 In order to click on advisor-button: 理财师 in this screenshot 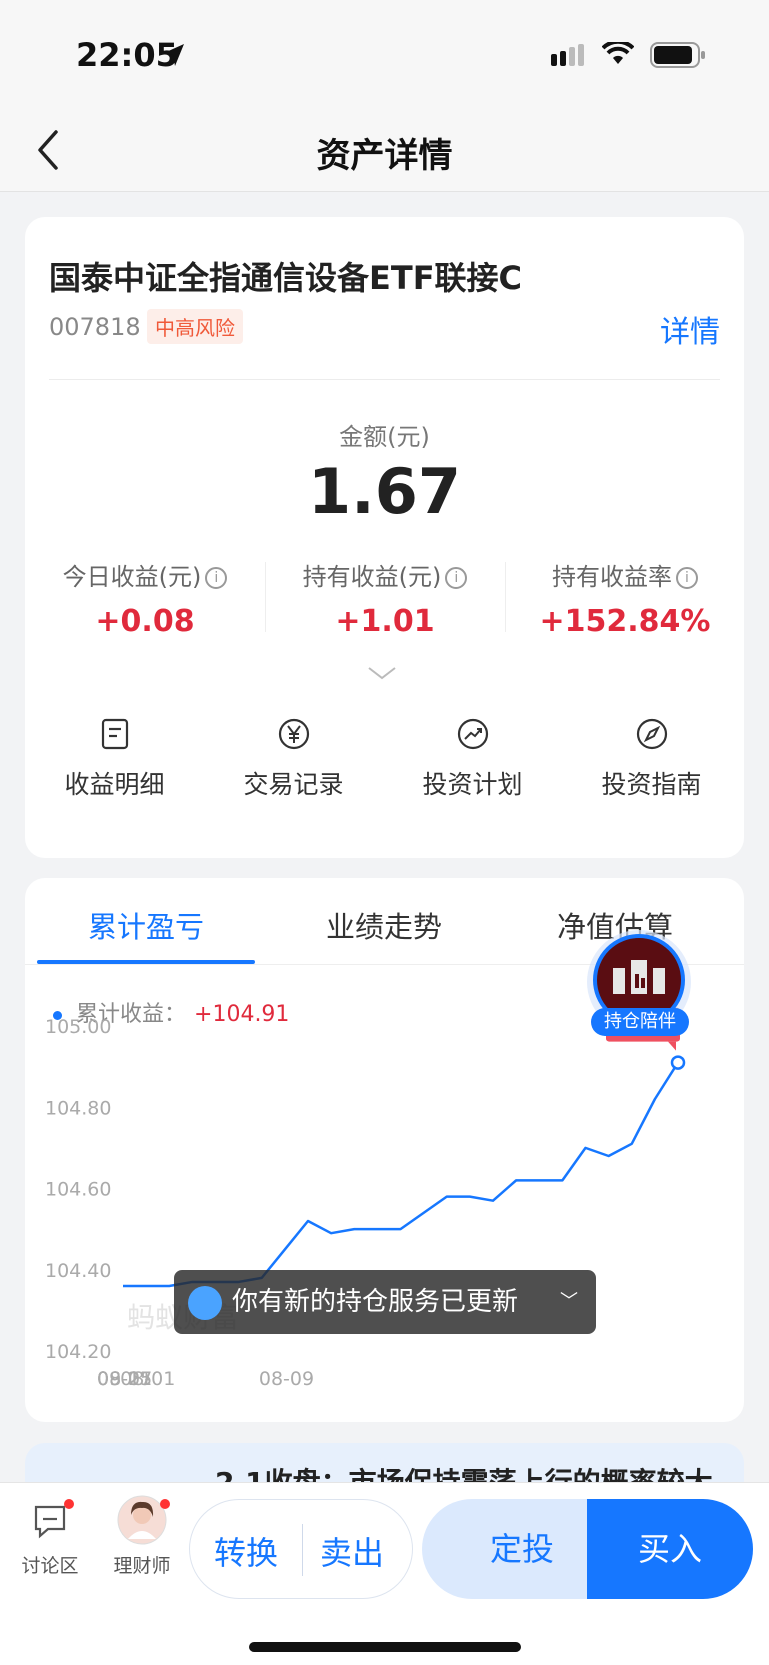, I will do `click(142, 1536)`.